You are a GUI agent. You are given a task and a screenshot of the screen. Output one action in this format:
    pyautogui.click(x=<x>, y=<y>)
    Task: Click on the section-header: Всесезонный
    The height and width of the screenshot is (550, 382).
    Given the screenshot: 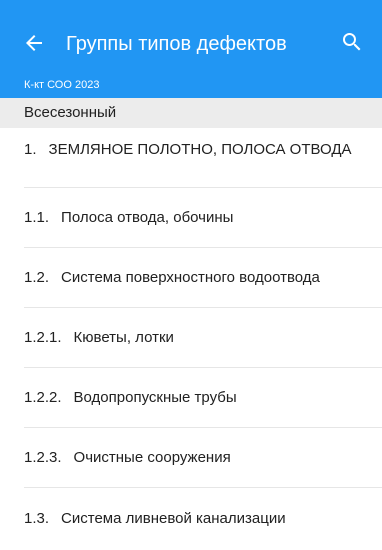 What is the action you would take?
    pyautogui.click(x=191, y=113)
    